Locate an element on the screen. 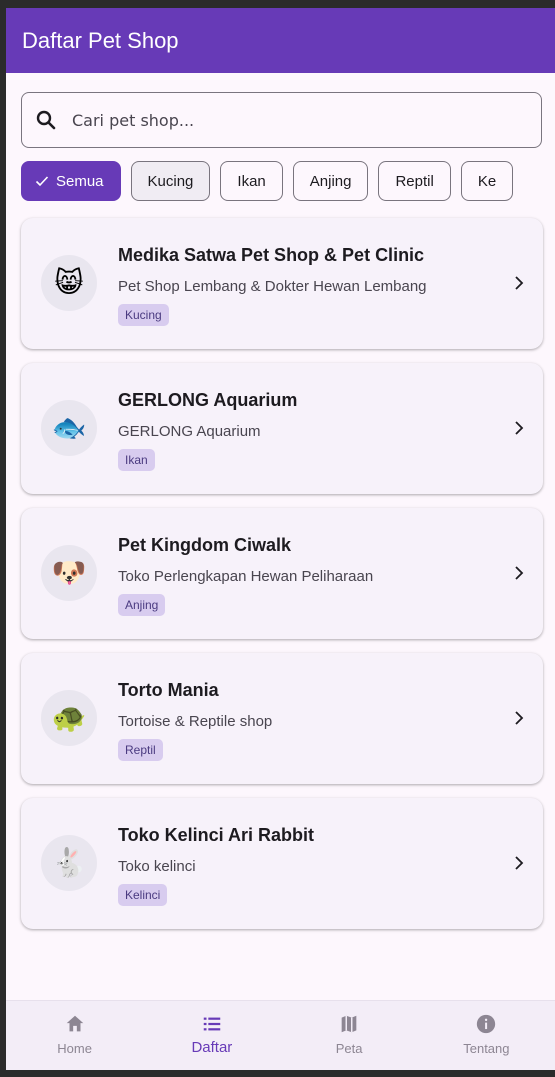  chip-ikan: Ikan is located at coordinates (251, 181).